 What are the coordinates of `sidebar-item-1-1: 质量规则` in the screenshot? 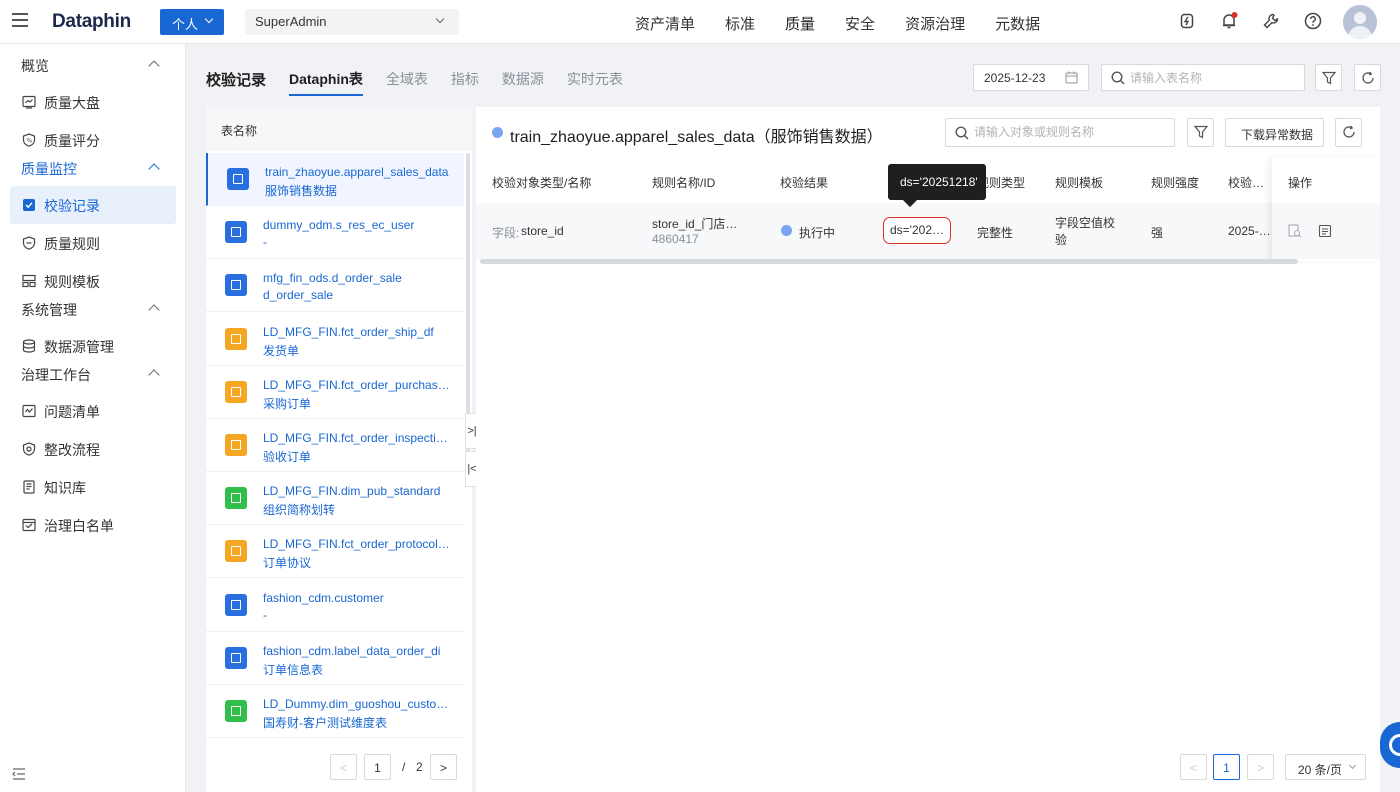 It's located at (93, 243).